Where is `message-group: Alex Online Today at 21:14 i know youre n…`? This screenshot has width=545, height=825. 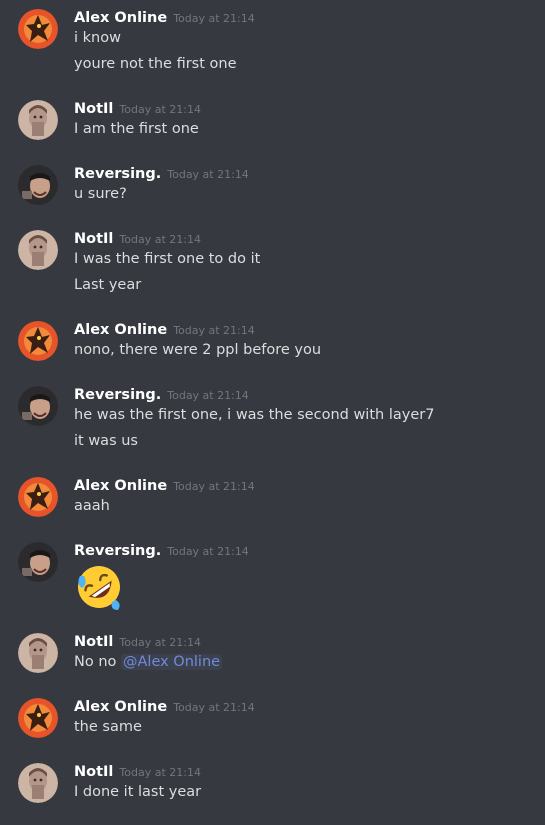
message-group: Alex Online Today at 21:14 i know youre n… is located at coordinates (272, 42).